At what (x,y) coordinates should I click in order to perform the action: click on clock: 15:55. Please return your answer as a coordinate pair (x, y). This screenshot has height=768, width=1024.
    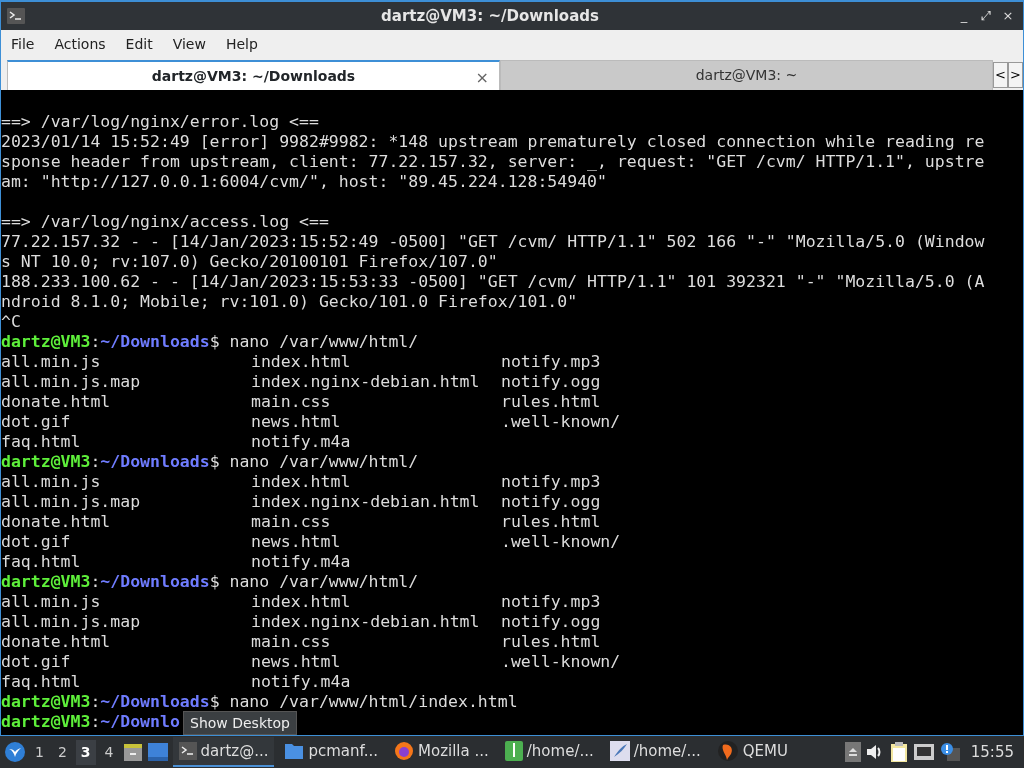
    Looking at the image, I should click on (992, 752).